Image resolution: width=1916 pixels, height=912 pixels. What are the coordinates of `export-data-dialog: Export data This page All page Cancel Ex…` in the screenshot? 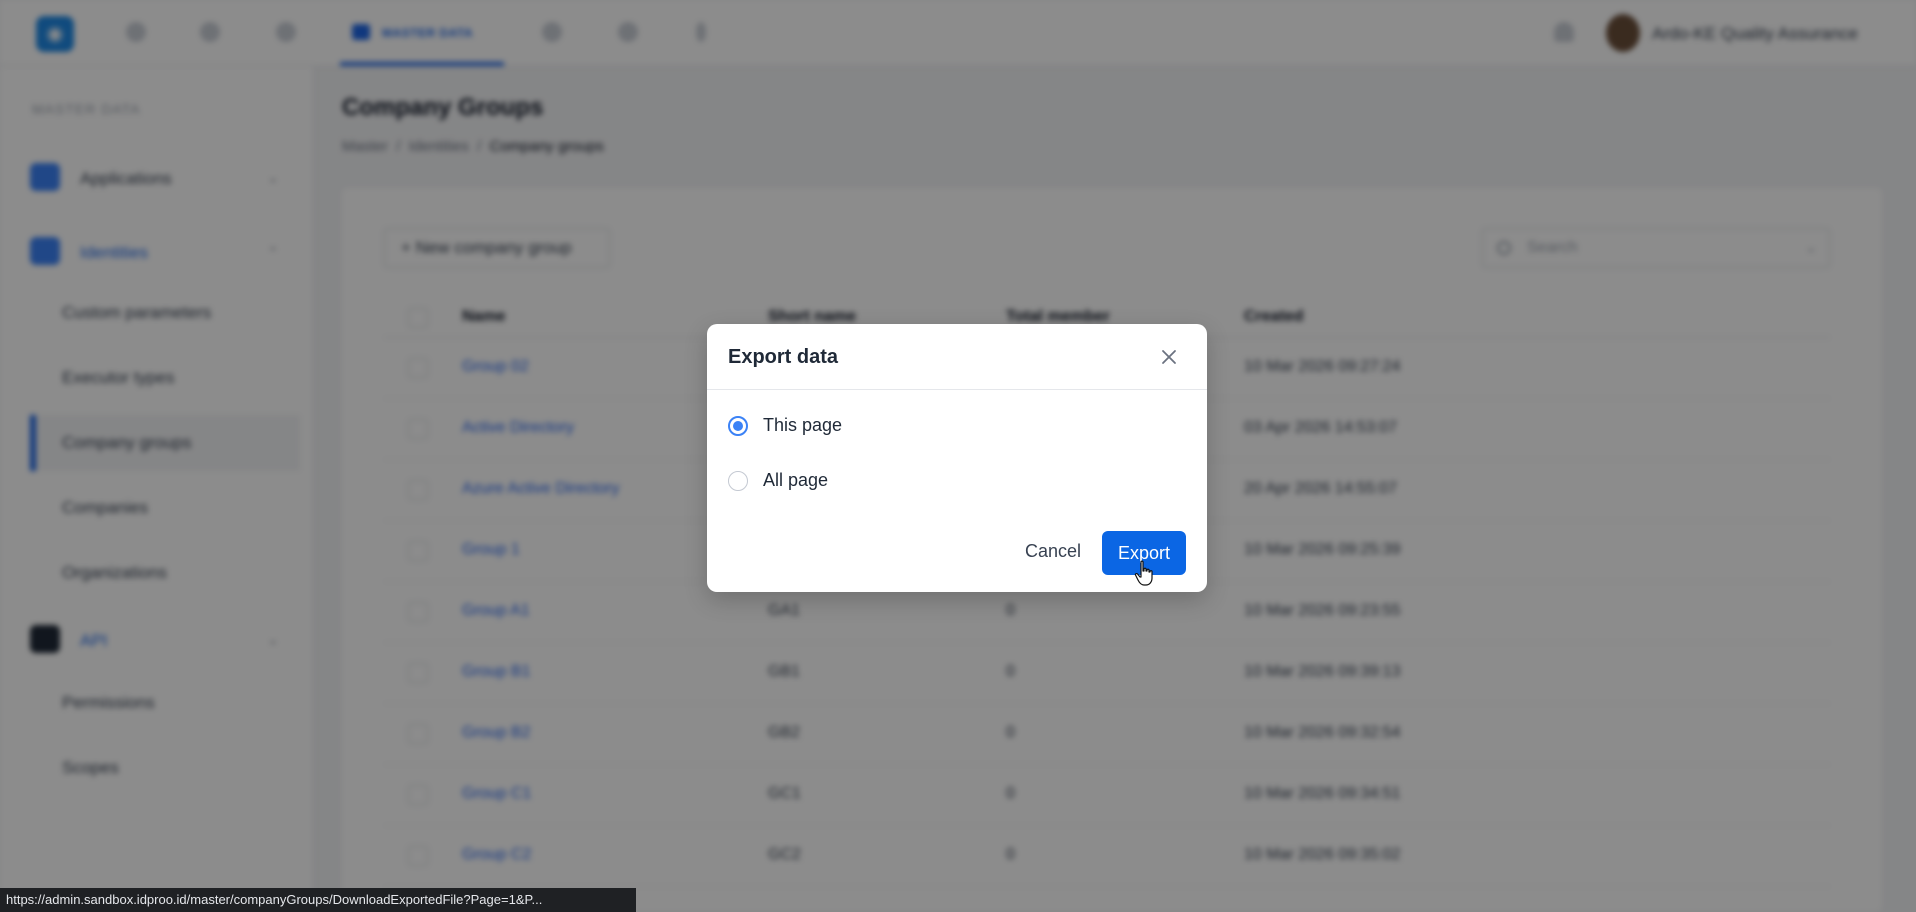 It's located at (957, 458).